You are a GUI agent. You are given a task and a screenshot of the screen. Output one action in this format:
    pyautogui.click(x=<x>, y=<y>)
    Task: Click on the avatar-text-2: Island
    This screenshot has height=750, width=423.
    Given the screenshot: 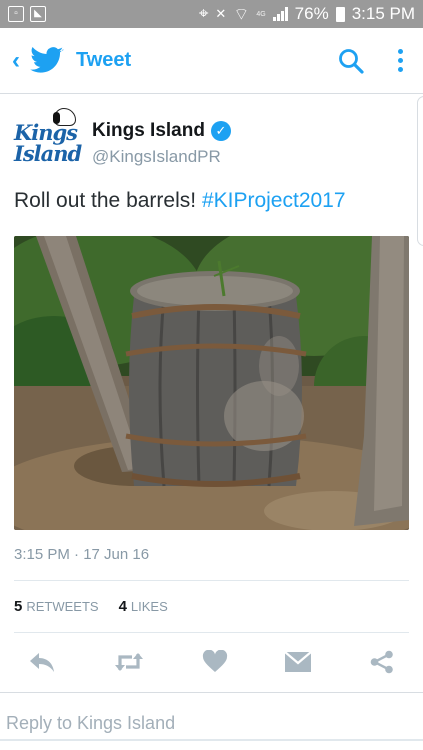 What is the action you would take?
    pyautogui.click(x=48, y=153)
    